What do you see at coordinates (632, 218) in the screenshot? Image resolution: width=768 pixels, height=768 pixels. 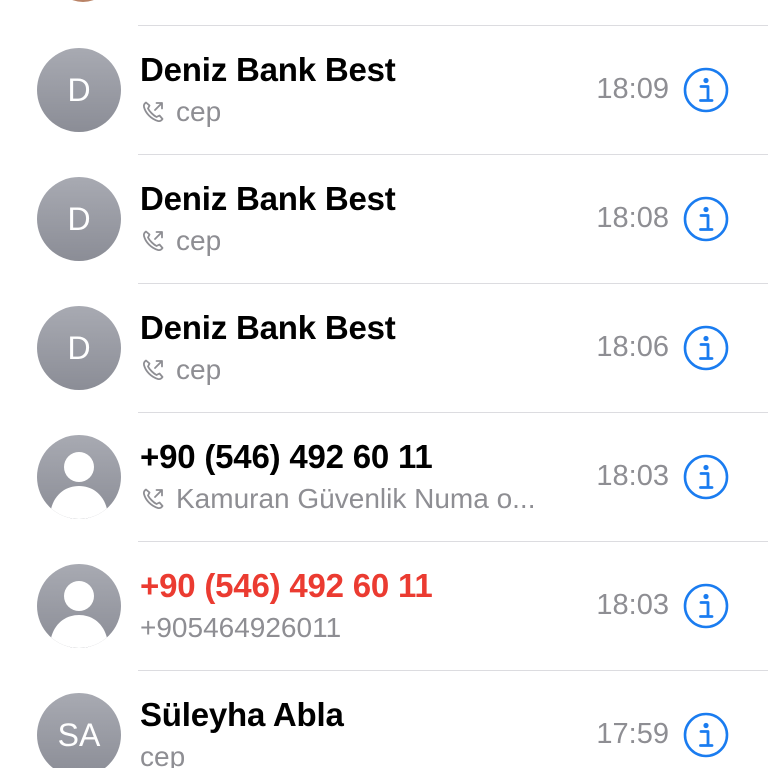 I see `call-time: 18:08` at bounding box center [632, 218].